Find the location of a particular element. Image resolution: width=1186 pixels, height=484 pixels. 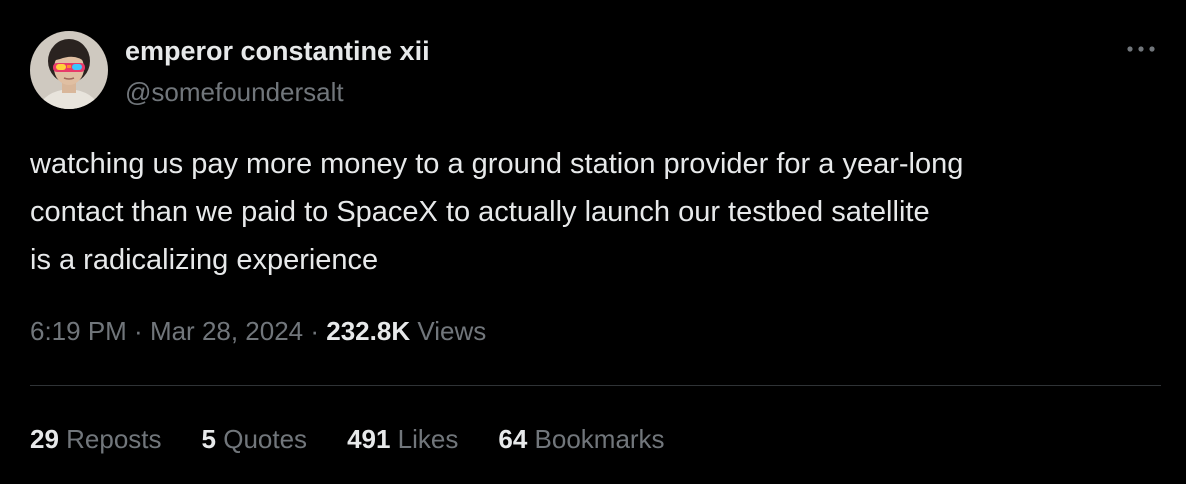

reposts-stat: 29 Reposts is located at coordinates (96, 439).